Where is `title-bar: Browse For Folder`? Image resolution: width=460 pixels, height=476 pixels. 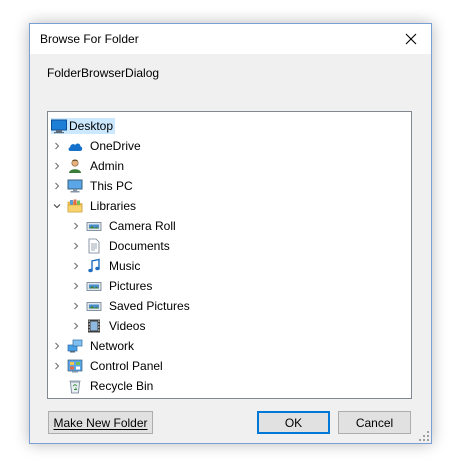 title-bar: Browse For Folder is located at coordinates (230, 39).